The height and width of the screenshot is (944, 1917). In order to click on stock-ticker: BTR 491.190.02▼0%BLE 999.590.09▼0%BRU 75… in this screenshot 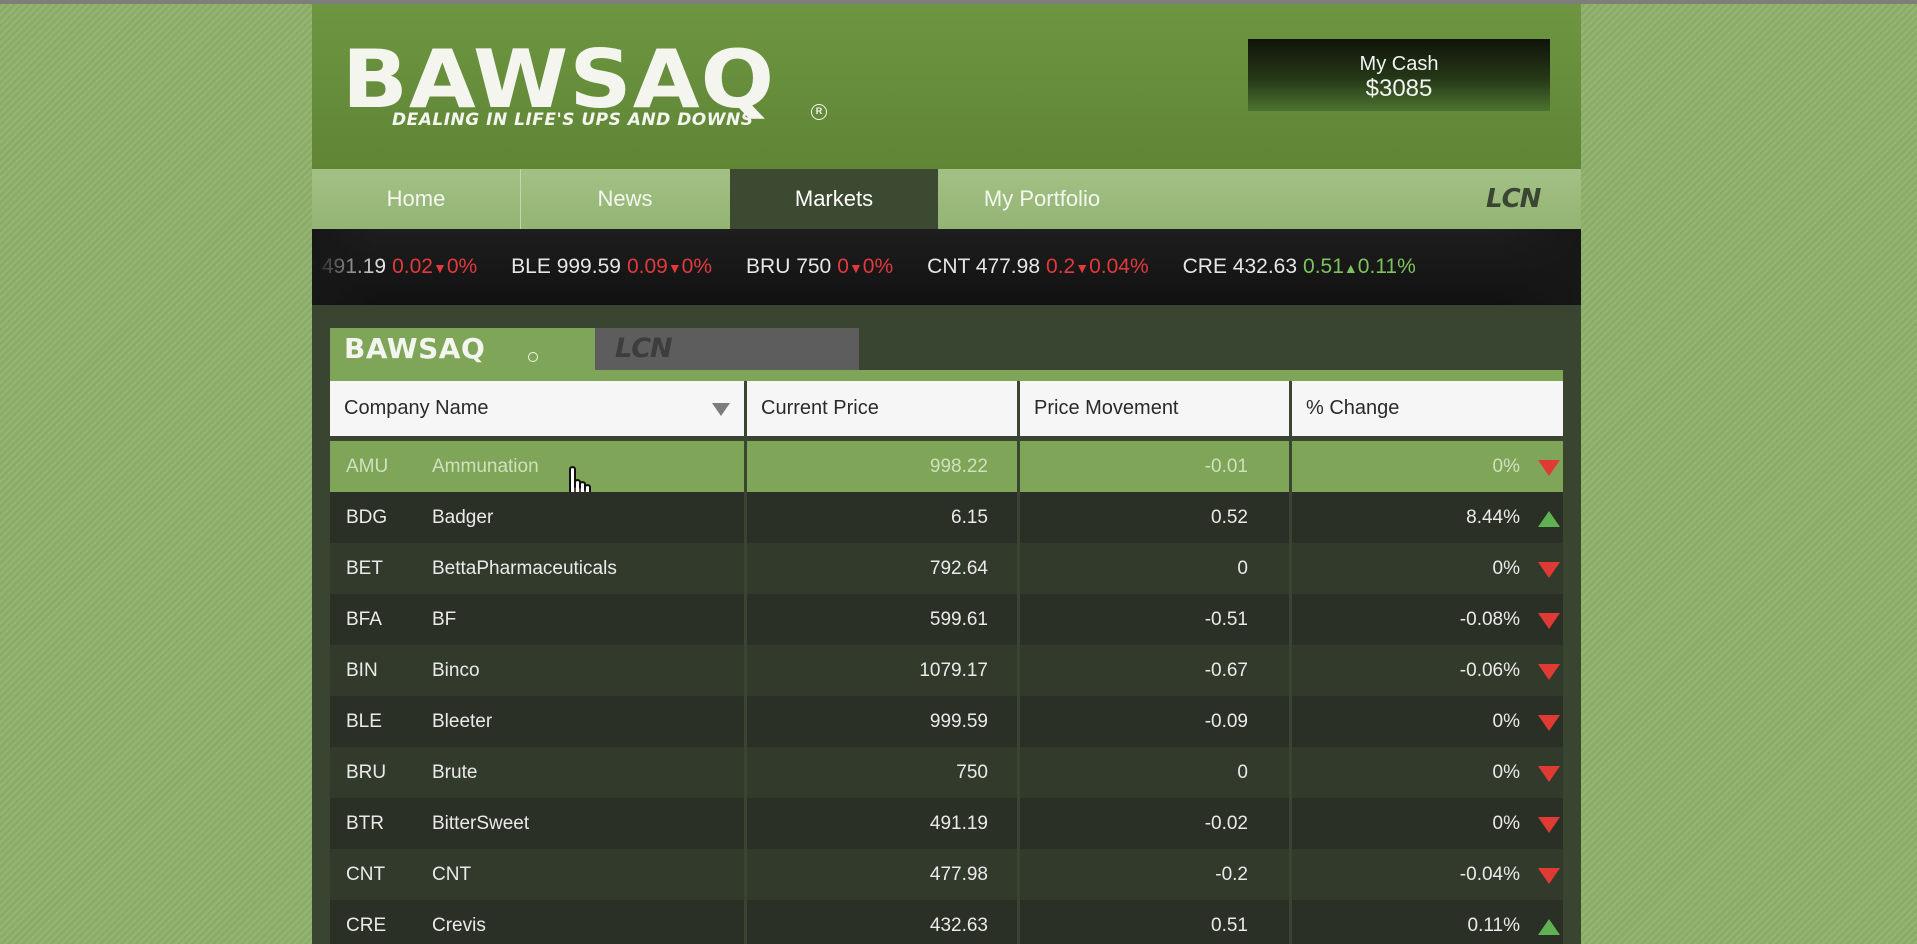, I will do `click(946, 267)`.